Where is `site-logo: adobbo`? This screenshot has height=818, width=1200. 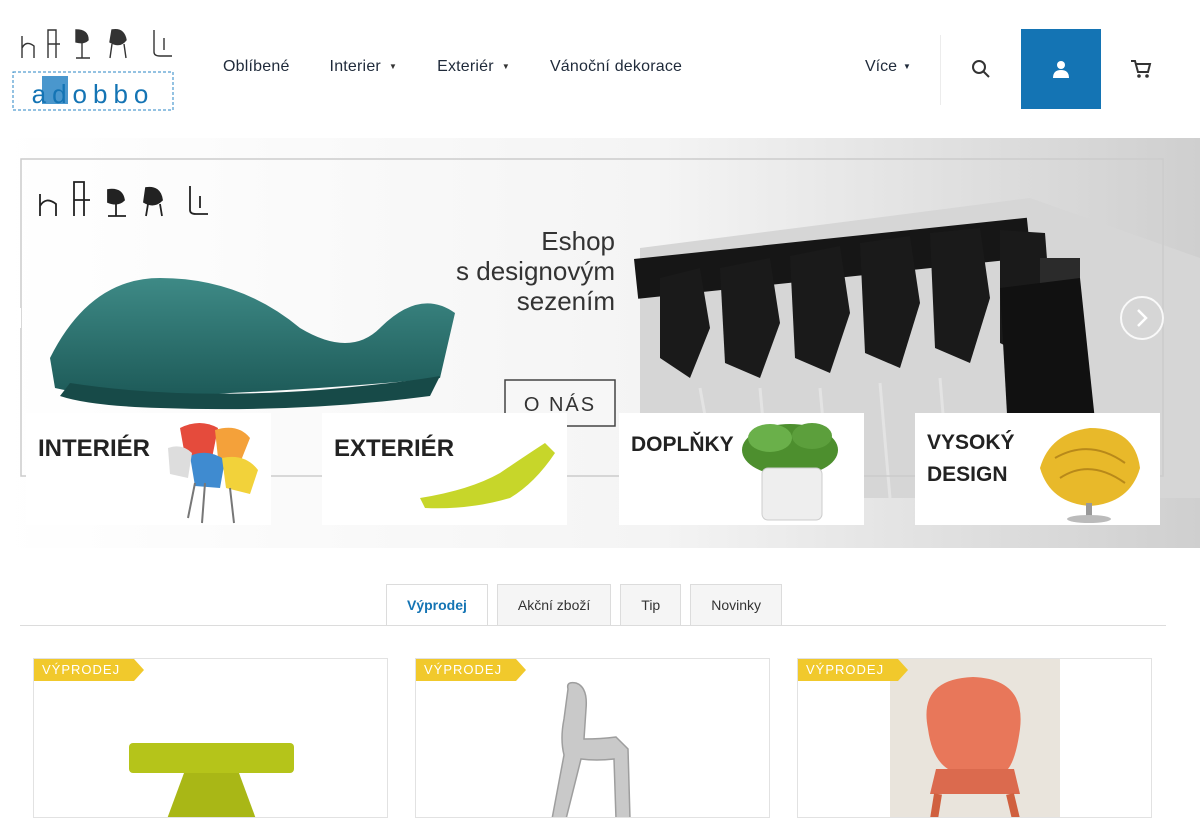 site-logo: adobbo is located at coordinates (93, 71).